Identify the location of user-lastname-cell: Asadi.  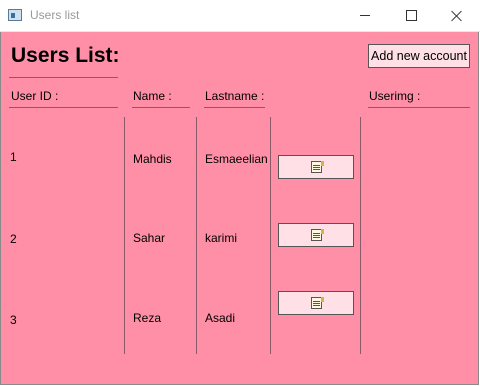
(220, 318).